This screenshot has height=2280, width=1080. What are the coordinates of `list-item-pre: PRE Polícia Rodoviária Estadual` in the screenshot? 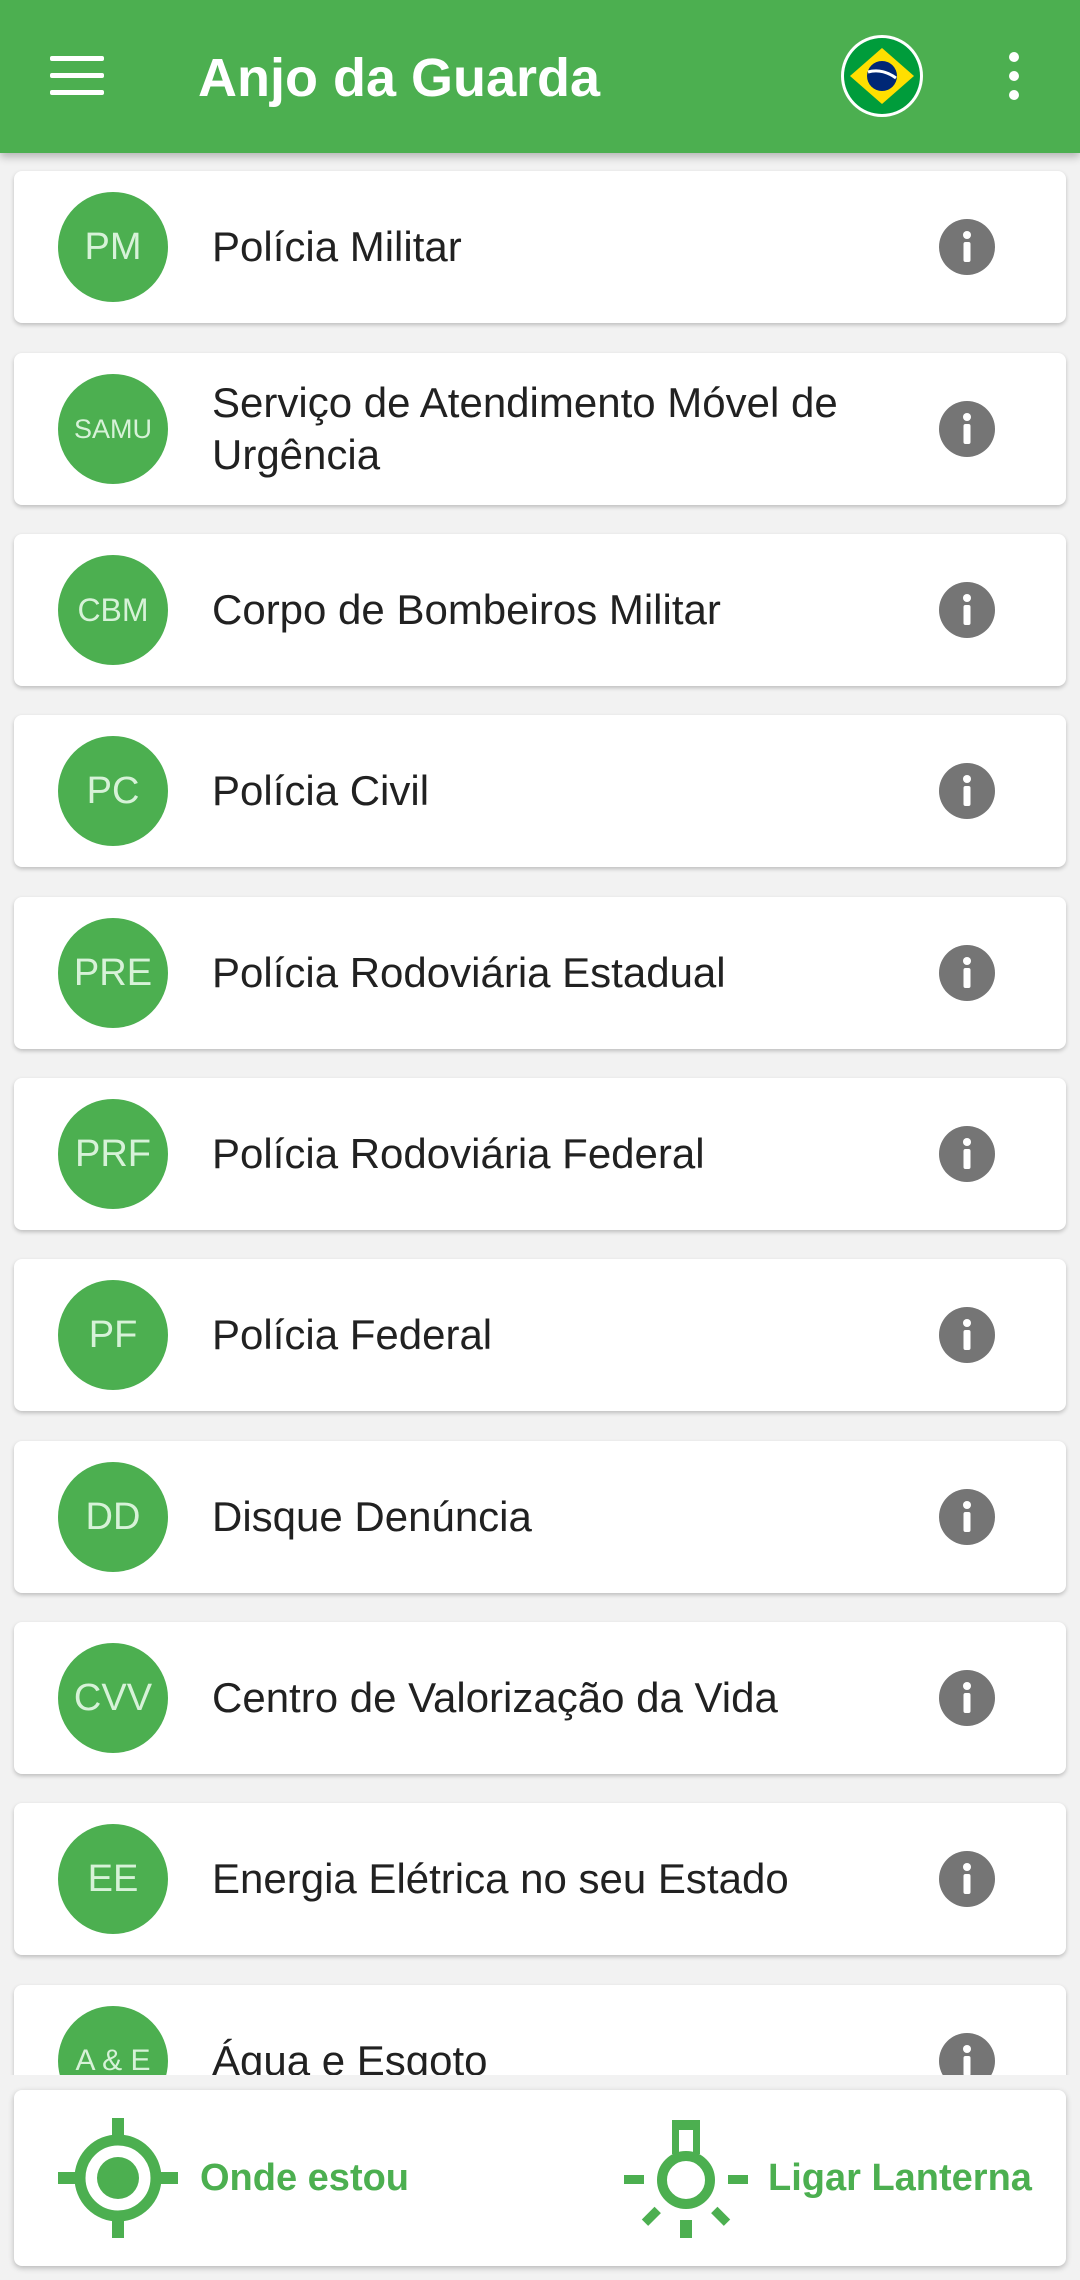 It's located at (540, 973).